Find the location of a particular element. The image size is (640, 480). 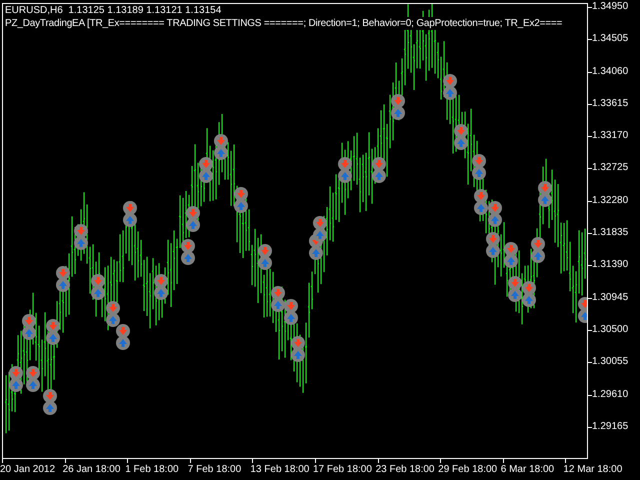

time-label: 26 Jan 18:00 is located at coordinates (91, 470).